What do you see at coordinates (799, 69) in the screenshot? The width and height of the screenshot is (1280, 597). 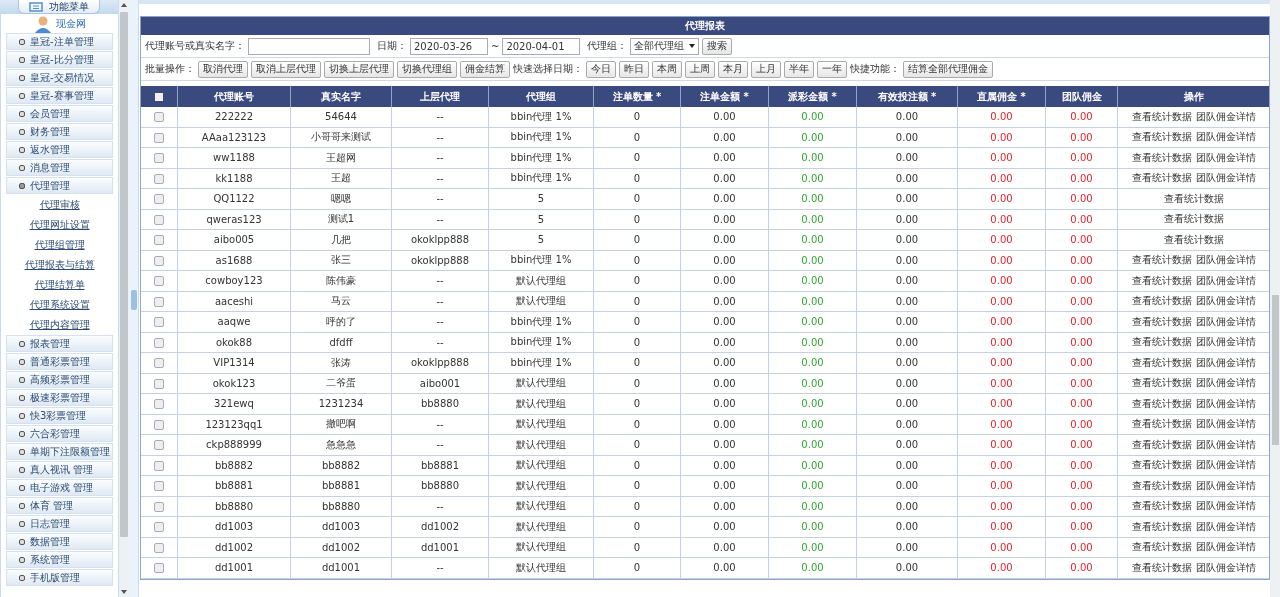 I see `date-button: 半年` at bounding box center [799, 69].